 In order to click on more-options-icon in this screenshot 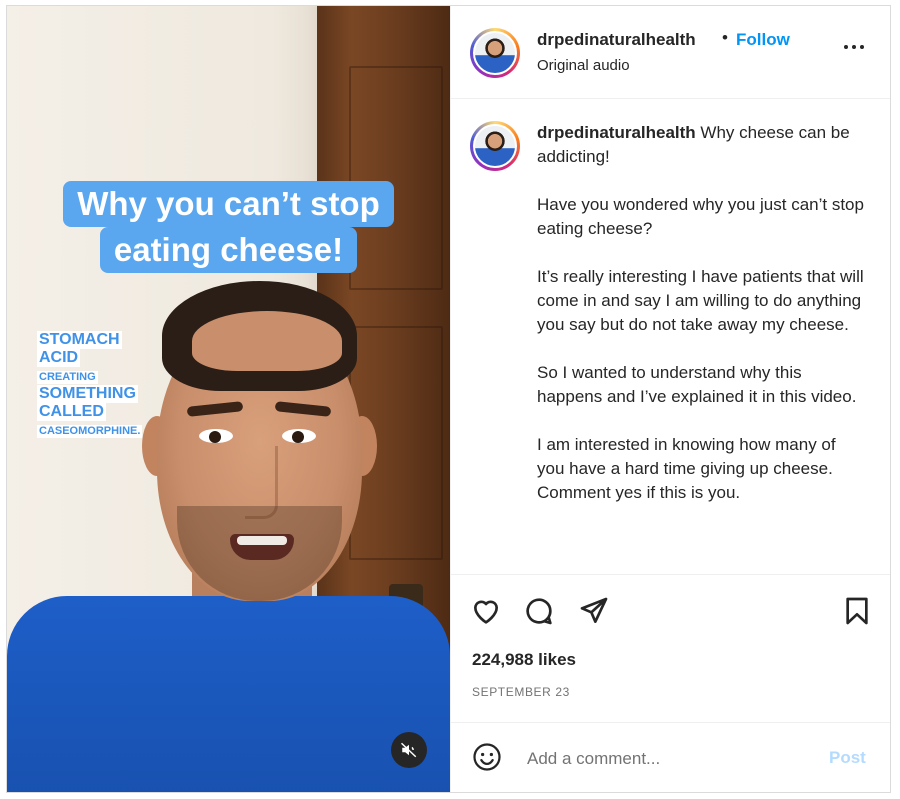, I will do `click(855, 47)`.